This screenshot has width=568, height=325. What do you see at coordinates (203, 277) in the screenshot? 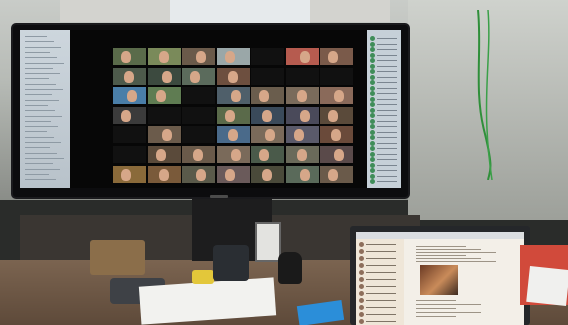
I see `cup-icon` at bounding box center [203, 277].